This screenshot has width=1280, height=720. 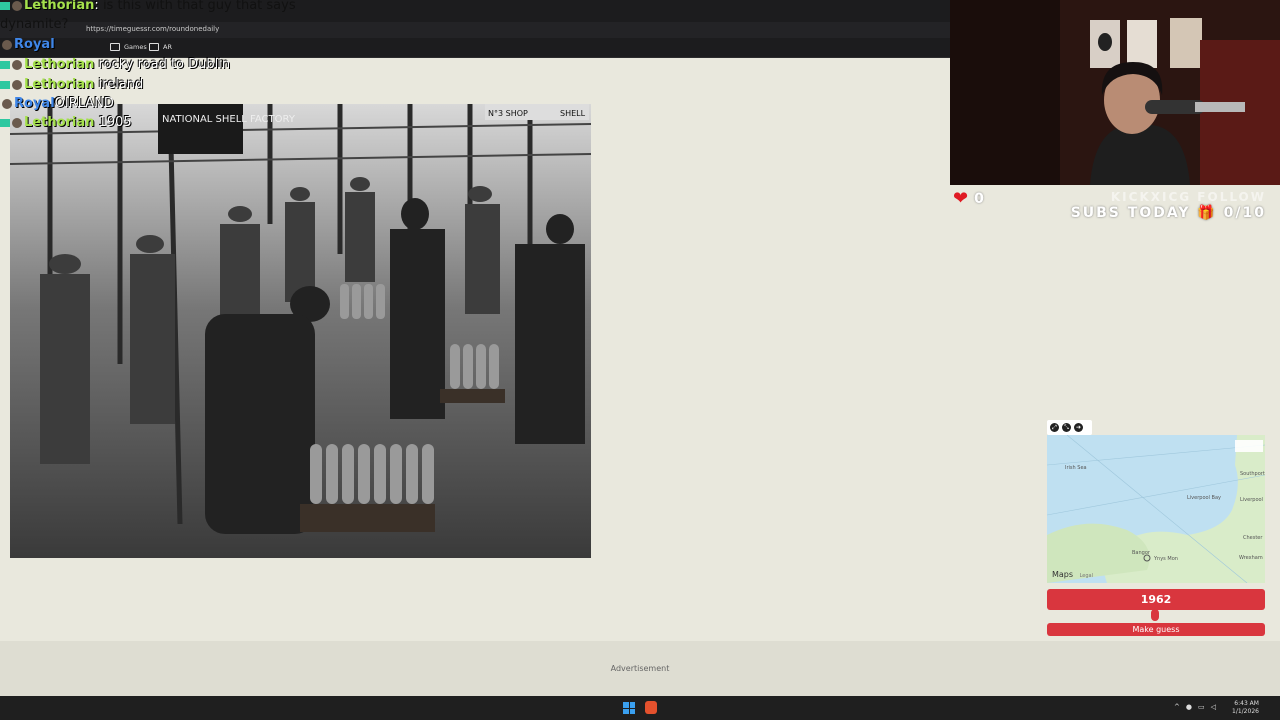 I want to click on heart-count: 0, so click(x=979, y=198).